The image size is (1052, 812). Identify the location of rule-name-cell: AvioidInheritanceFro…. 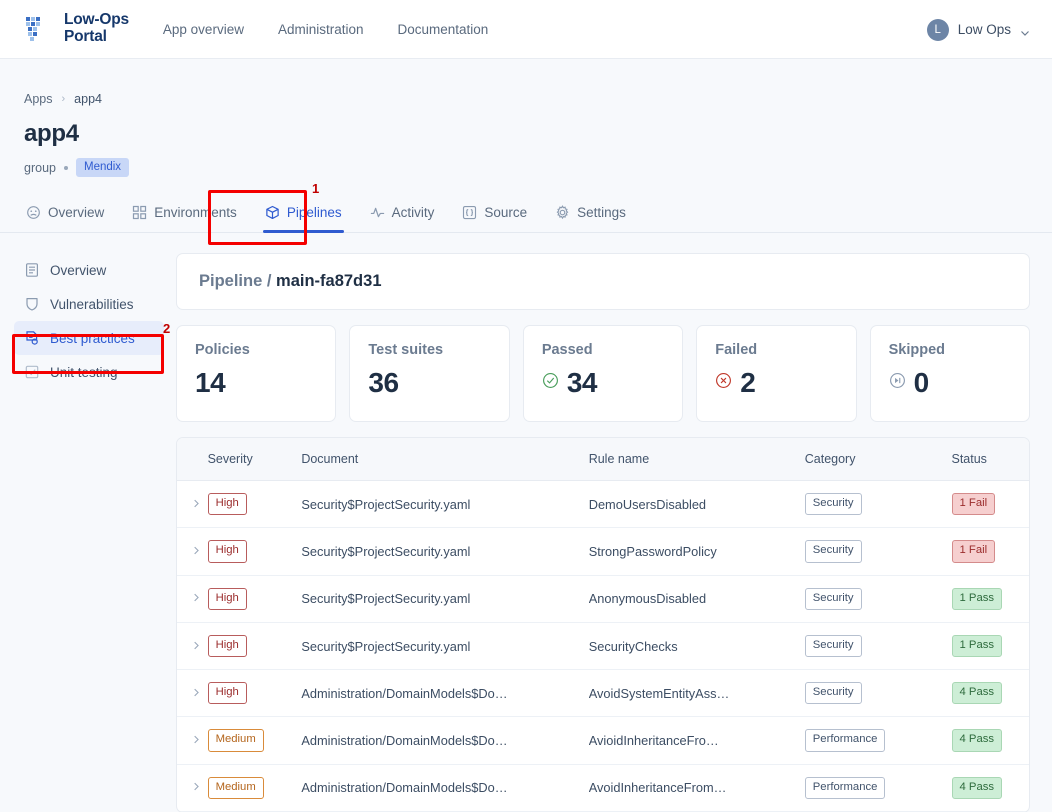
(653, 741).